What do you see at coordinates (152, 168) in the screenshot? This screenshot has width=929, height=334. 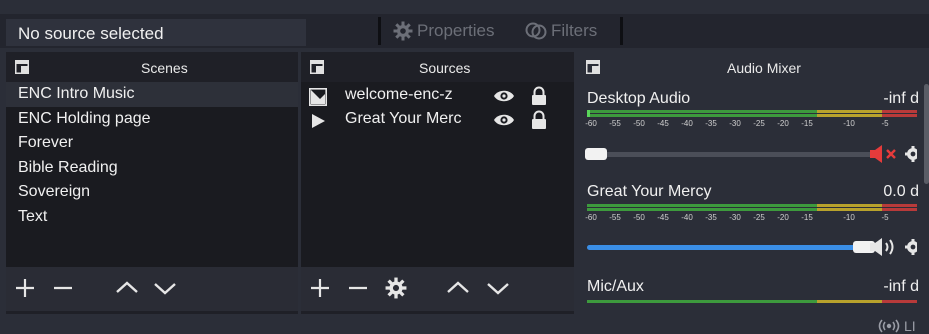 I see `scene-item: Bible Reading` at bounding box center [152, 168].